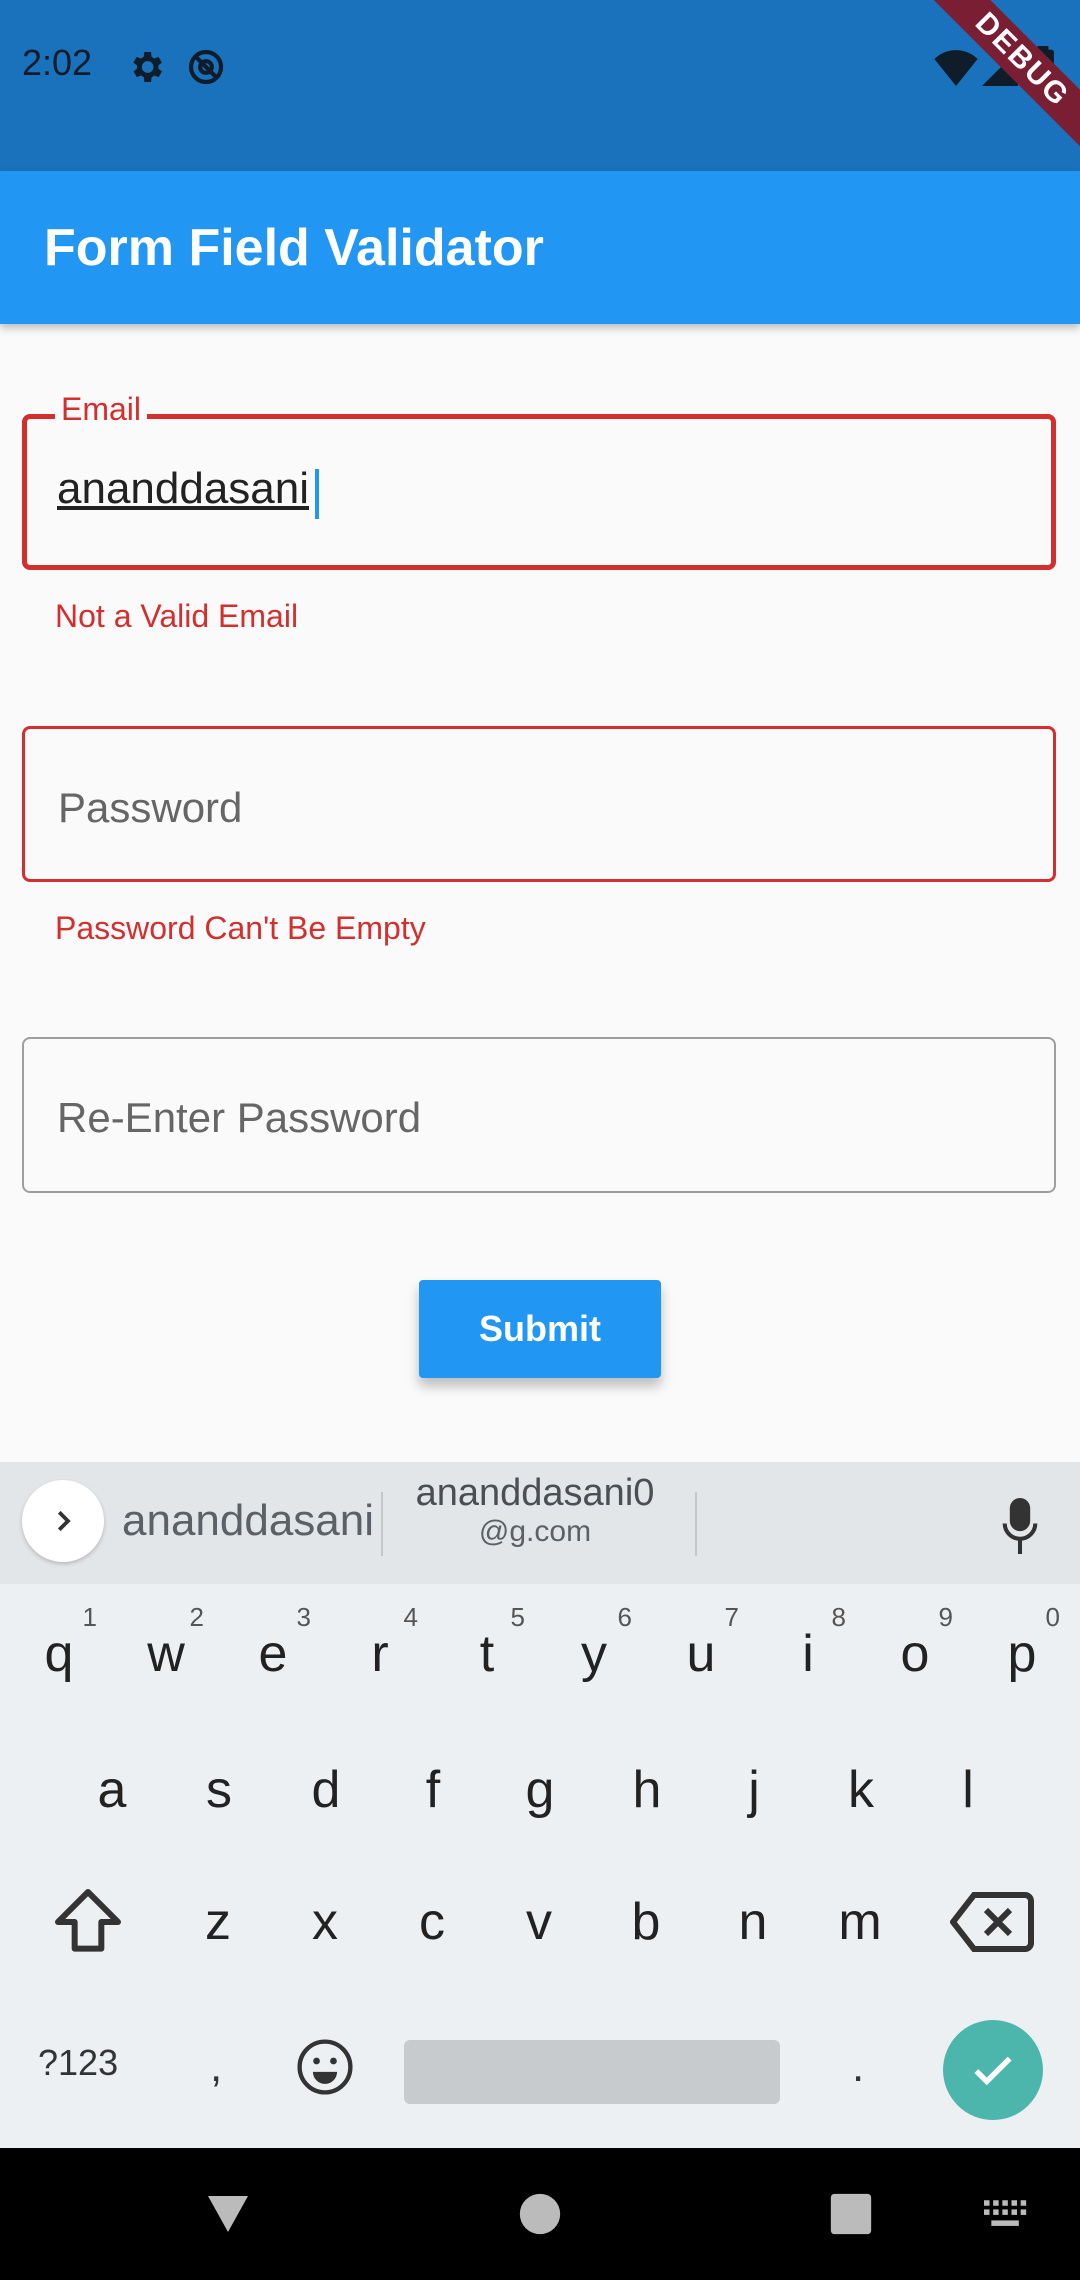 This screenshot has width=1080, height=2280. I want to click on key-m: m, so click(860, 1922).